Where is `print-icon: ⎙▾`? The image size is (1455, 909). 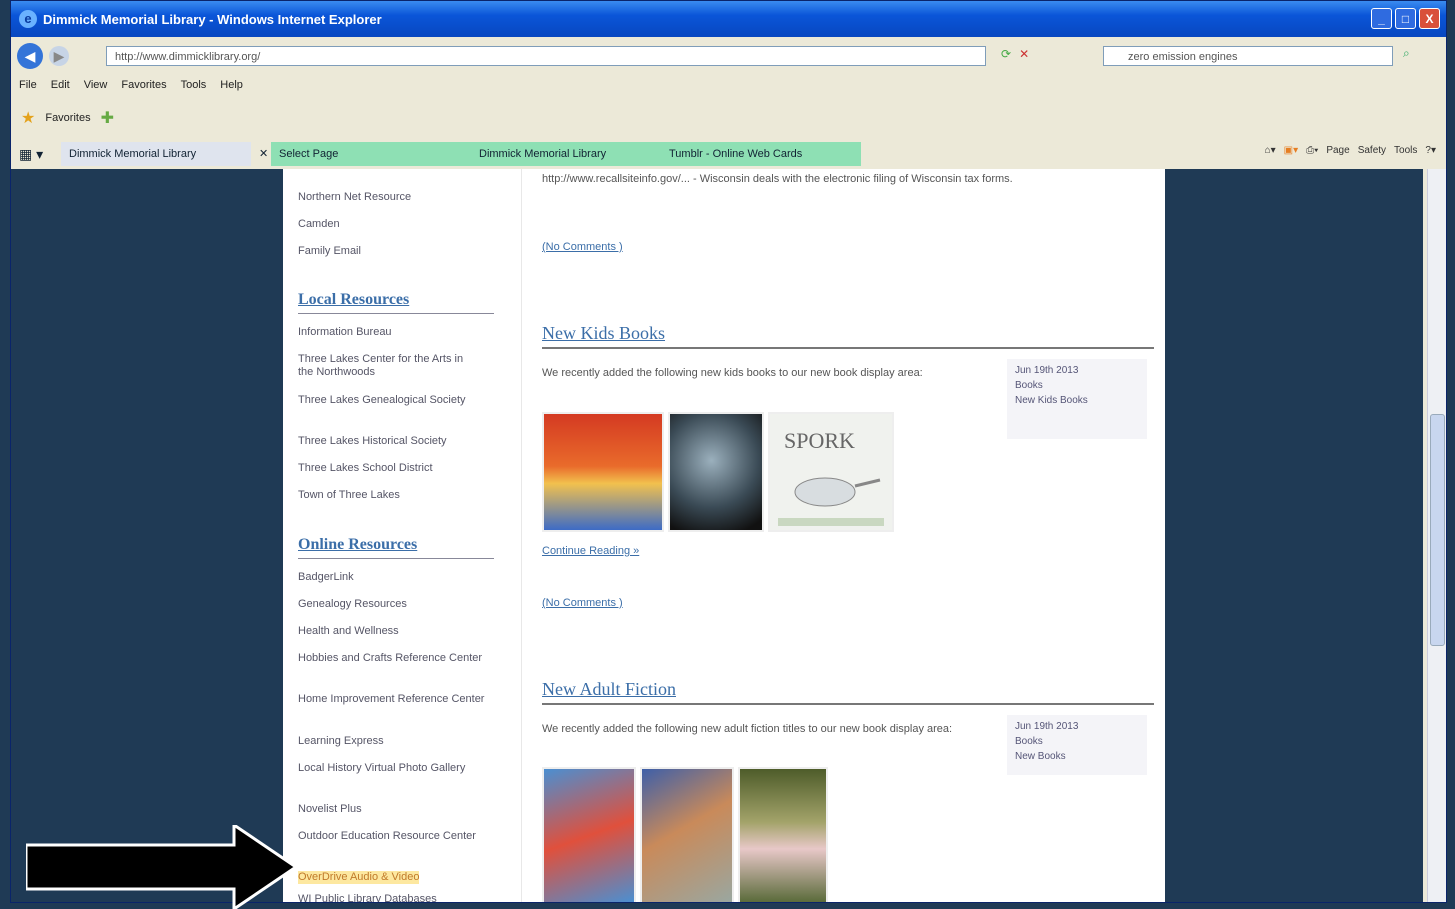
print-icon: ⎙▾ is located at coordinates (1312, 150).